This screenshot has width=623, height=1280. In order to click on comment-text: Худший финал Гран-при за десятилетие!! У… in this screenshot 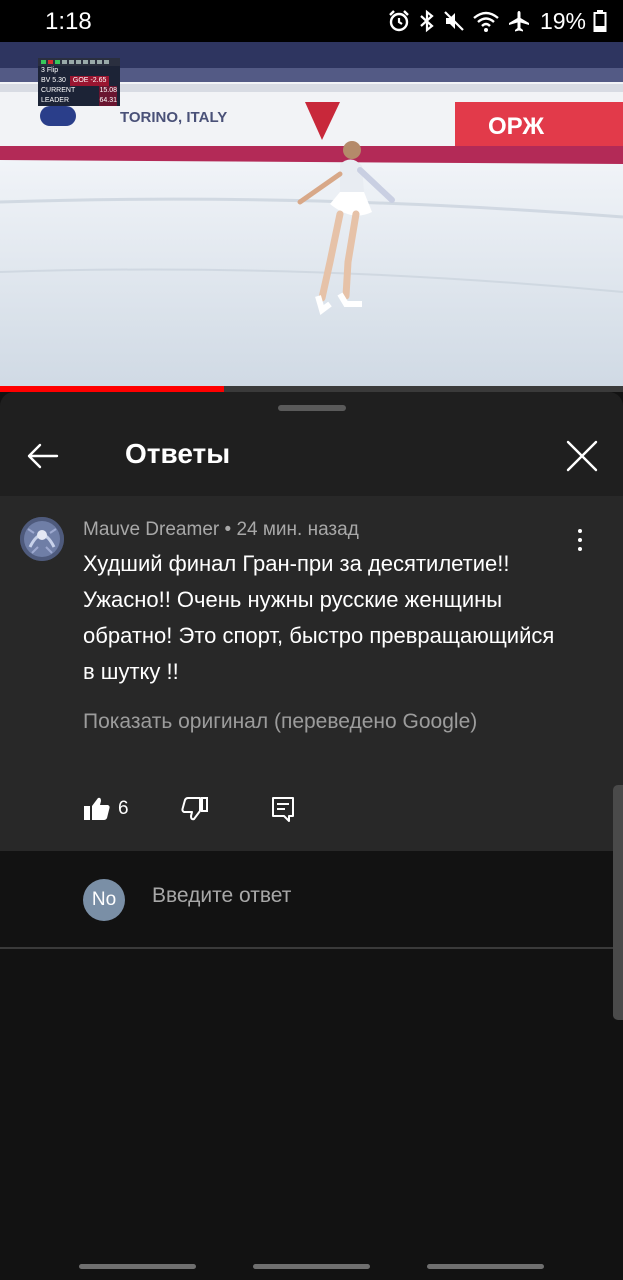, I will do `click(319, 617)`.